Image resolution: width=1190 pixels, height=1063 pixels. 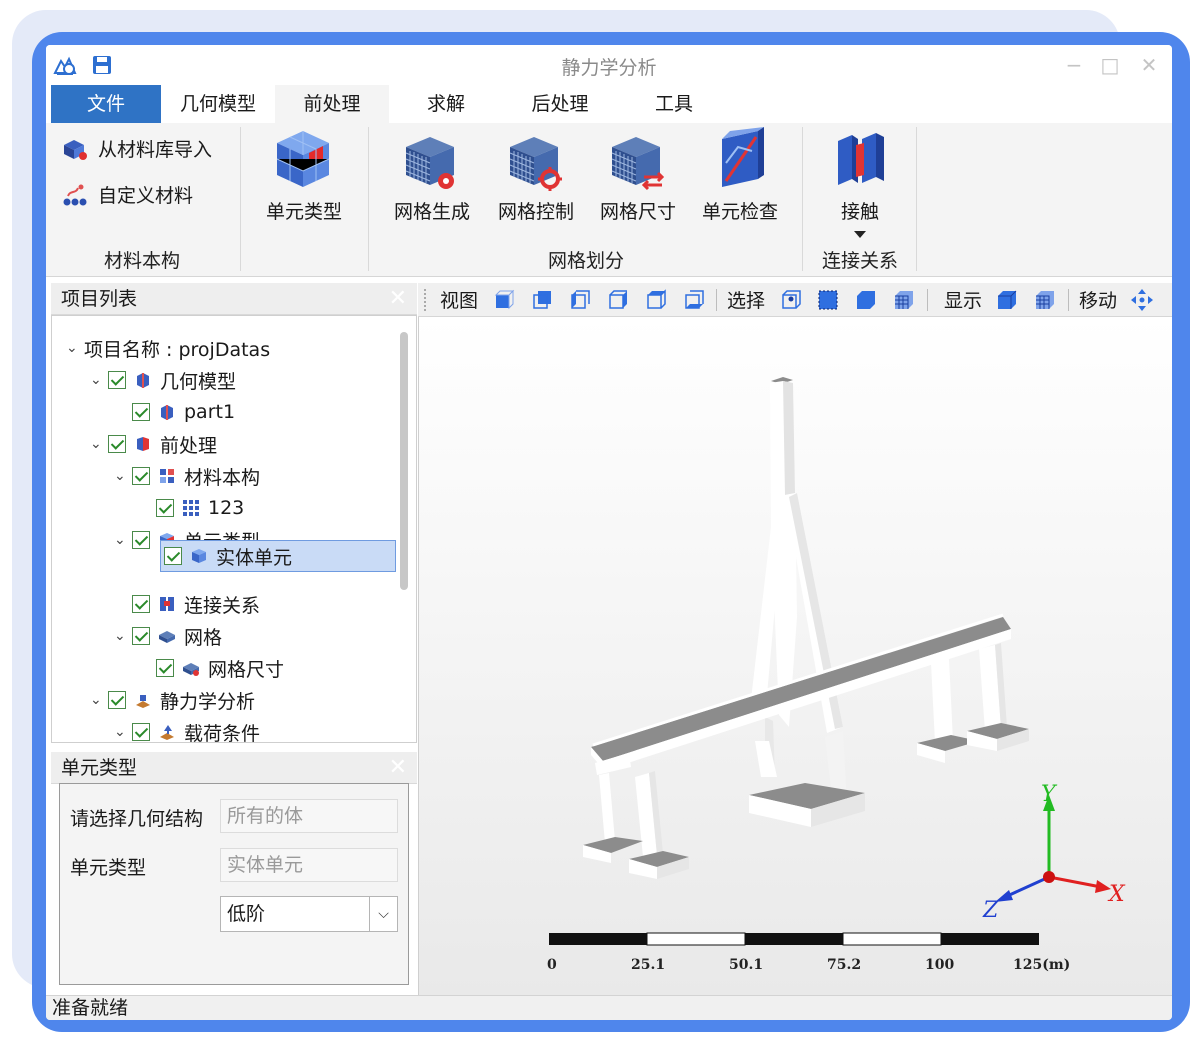 I want to click on contact-label: 接触, so click(x=859, y=212).